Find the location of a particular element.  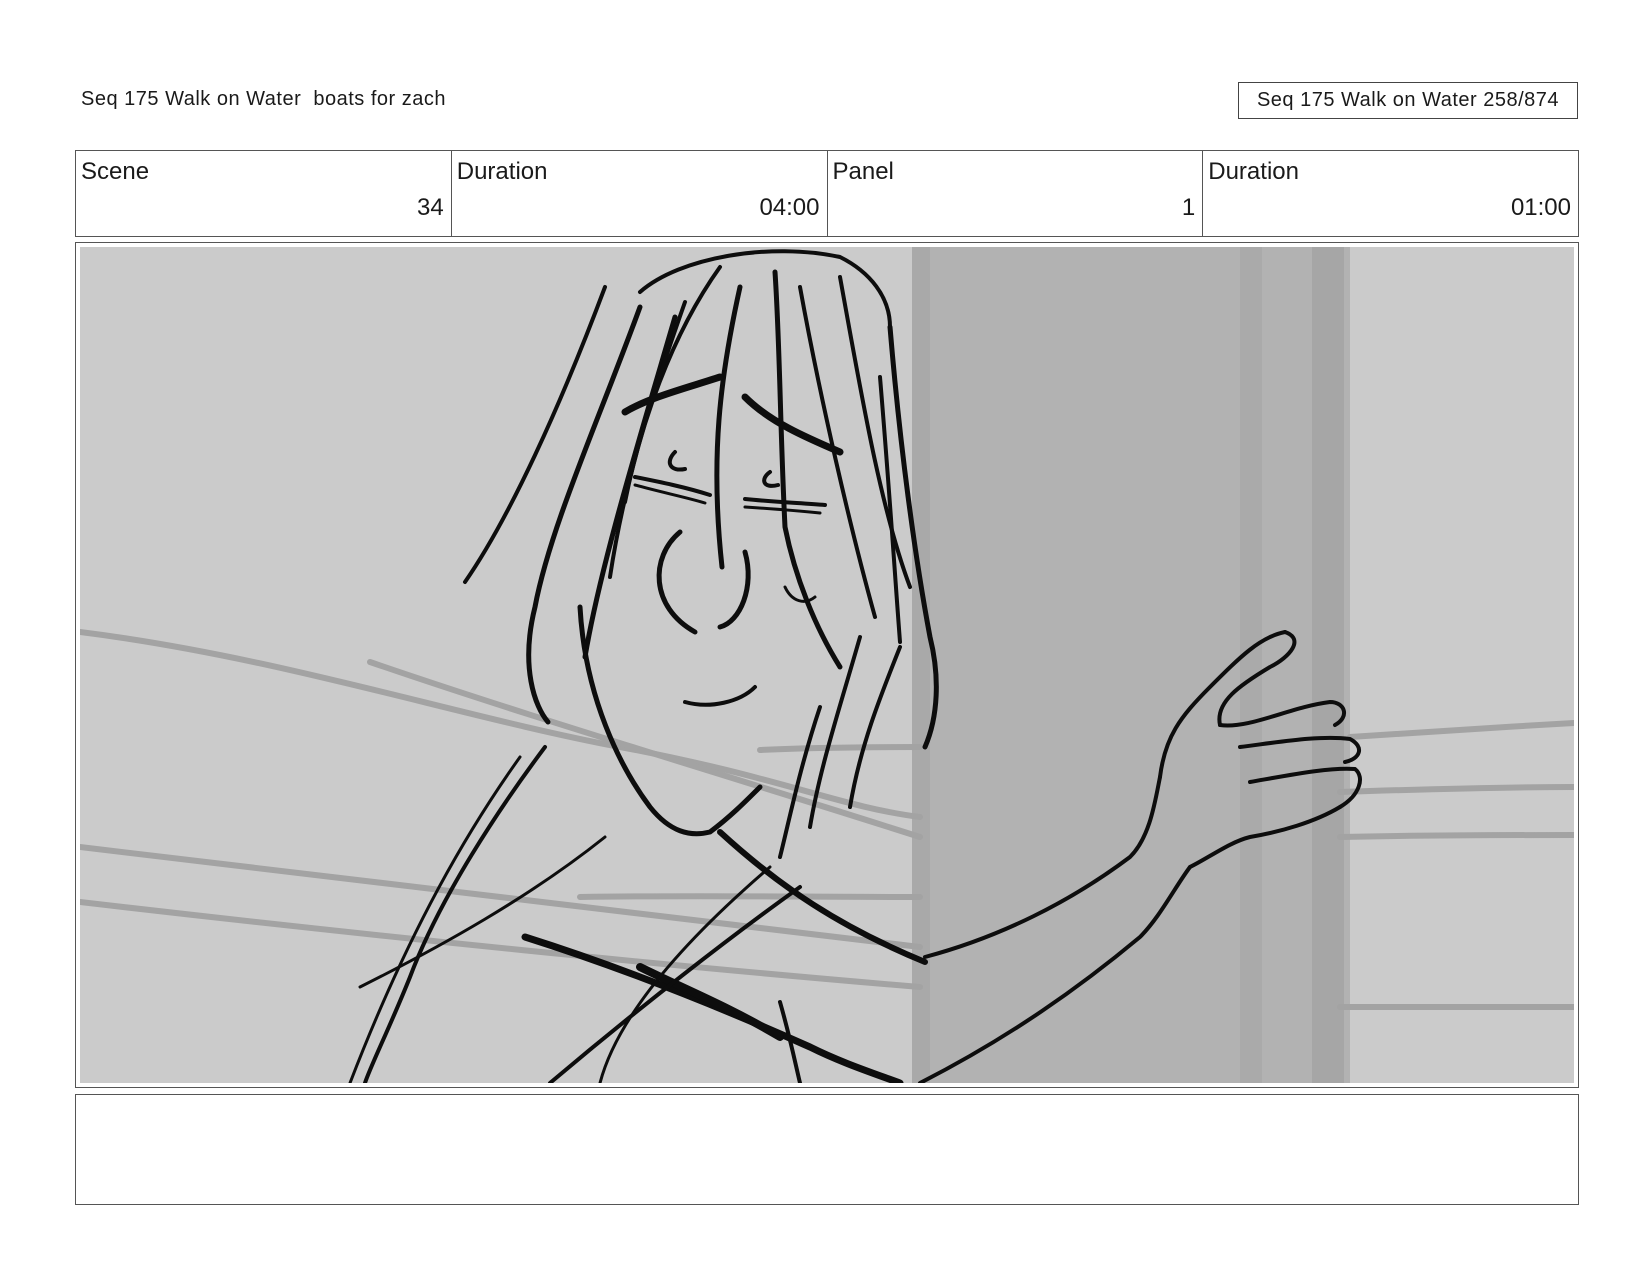

scene-duration-label: Duration is located at coordinates (502, 171).